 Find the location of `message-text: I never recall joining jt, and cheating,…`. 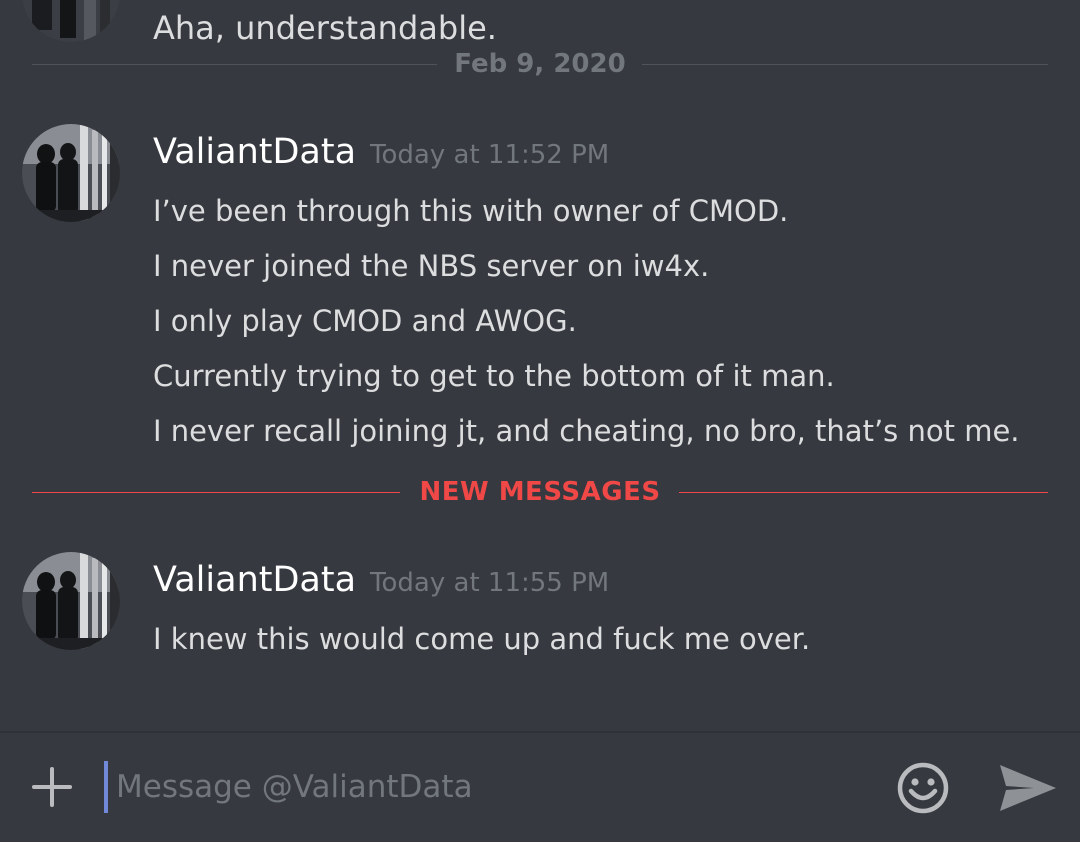

message-text: I never recall joining jt, and cheating,… is located at coordinates (586, 431).